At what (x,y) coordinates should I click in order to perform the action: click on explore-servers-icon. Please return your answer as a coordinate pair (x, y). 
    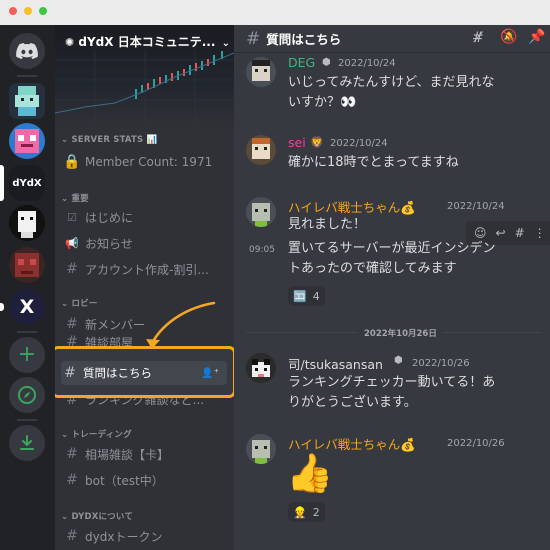
    Looking at the image, I should click on (27, 395).